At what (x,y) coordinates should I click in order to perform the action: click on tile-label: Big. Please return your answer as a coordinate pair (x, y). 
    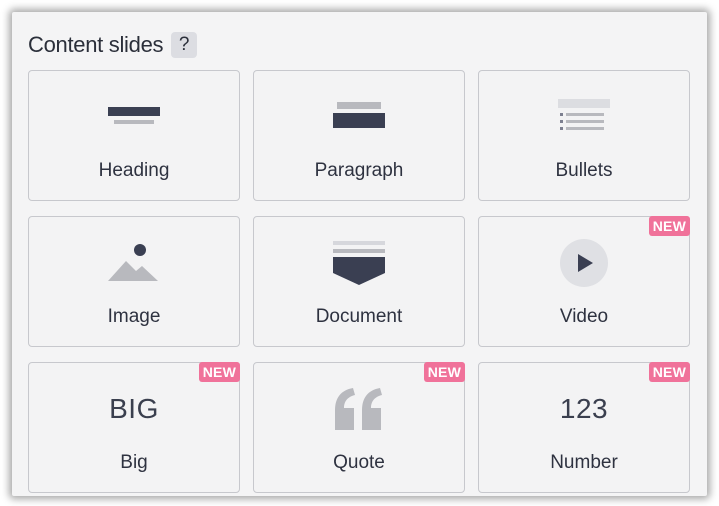
    Looking at the image, I should click on (134, 462).